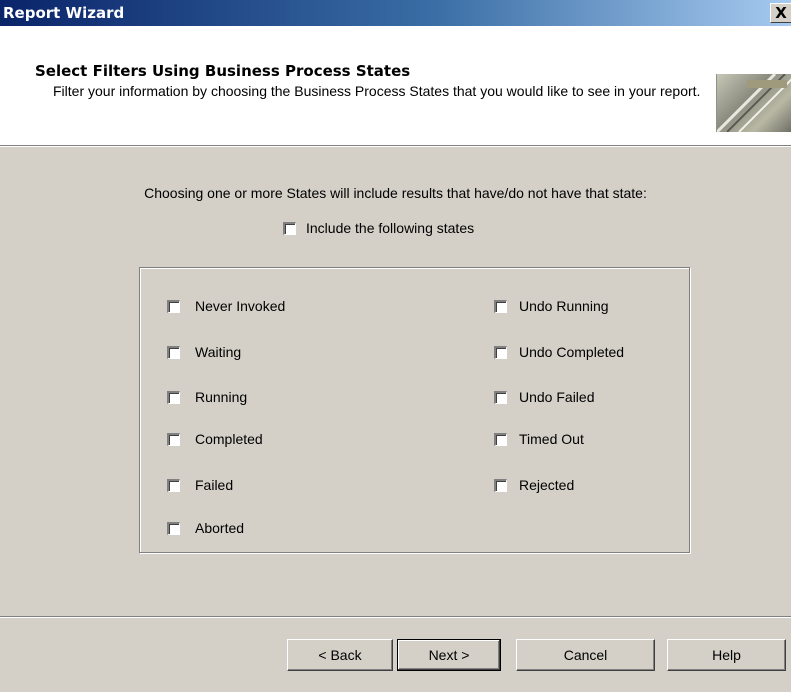 Image resolution: width=791 pixels, height=692 pixels. I want to click on state-label-running: Running, so click(221, 397).